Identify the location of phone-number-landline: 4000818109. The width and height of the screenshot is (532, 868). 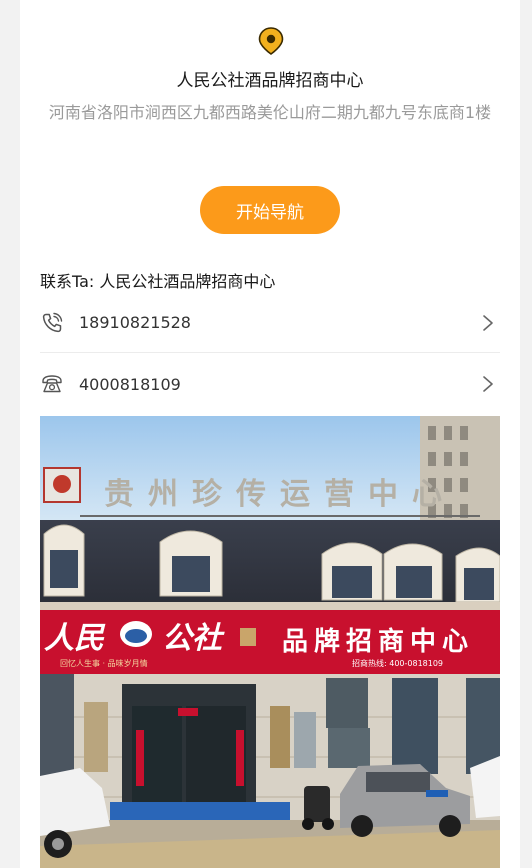
(130, 384).